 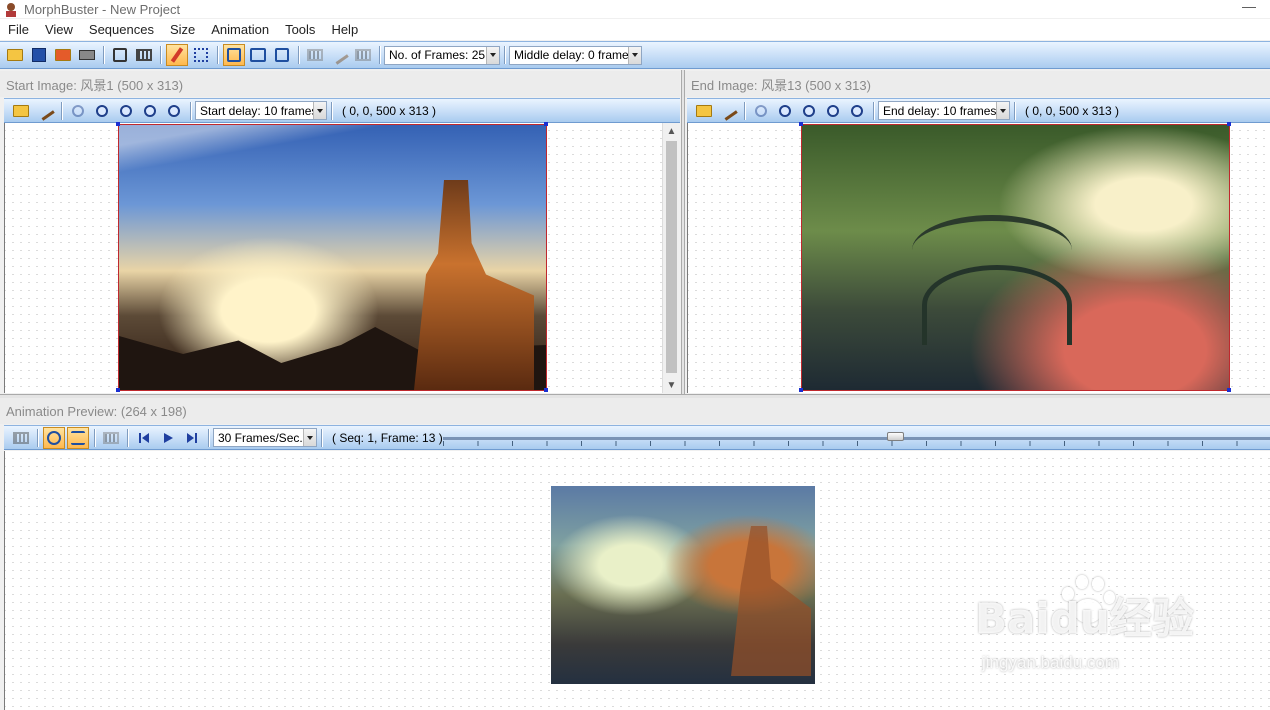 I want to click on end-image, so click(x=1015, y=257).